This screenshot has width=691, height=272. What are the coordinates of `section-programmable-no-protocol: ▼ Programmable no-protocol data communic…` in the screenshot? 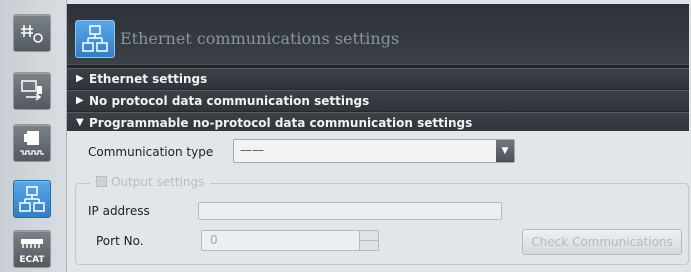 It's located at (378, 122).